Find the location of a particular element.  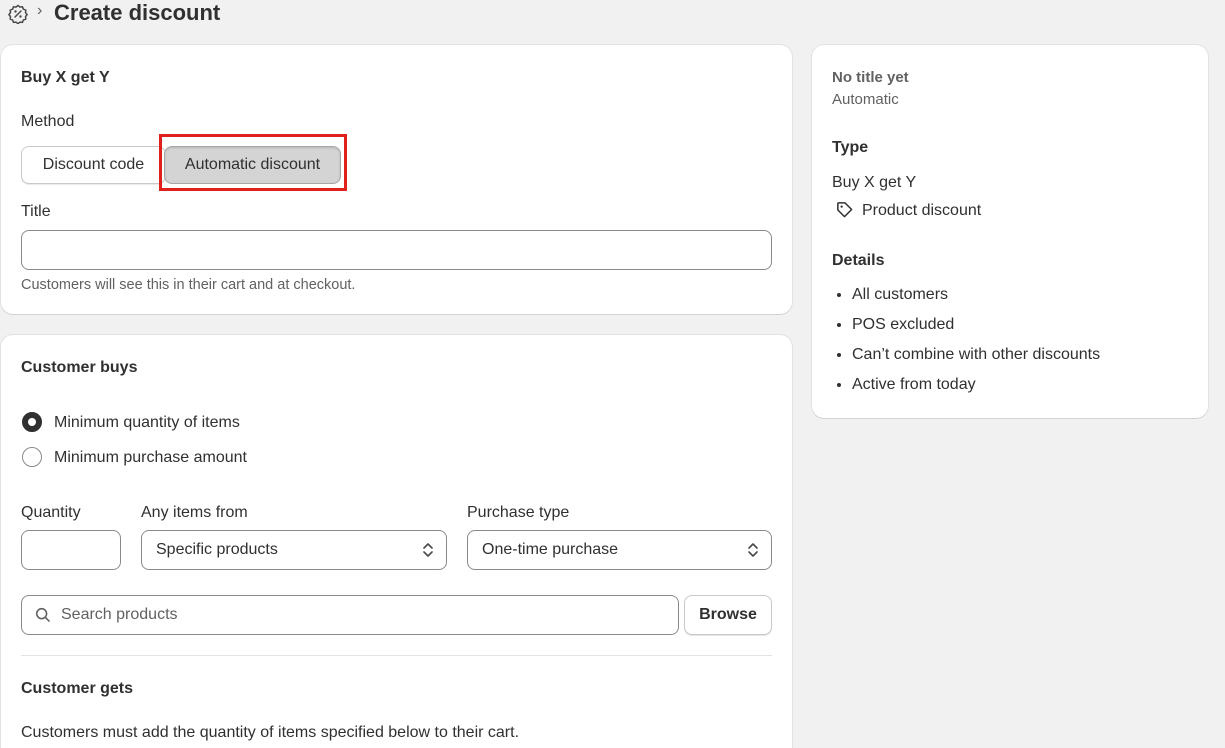

search-icon is located at coordinates (42, 614).